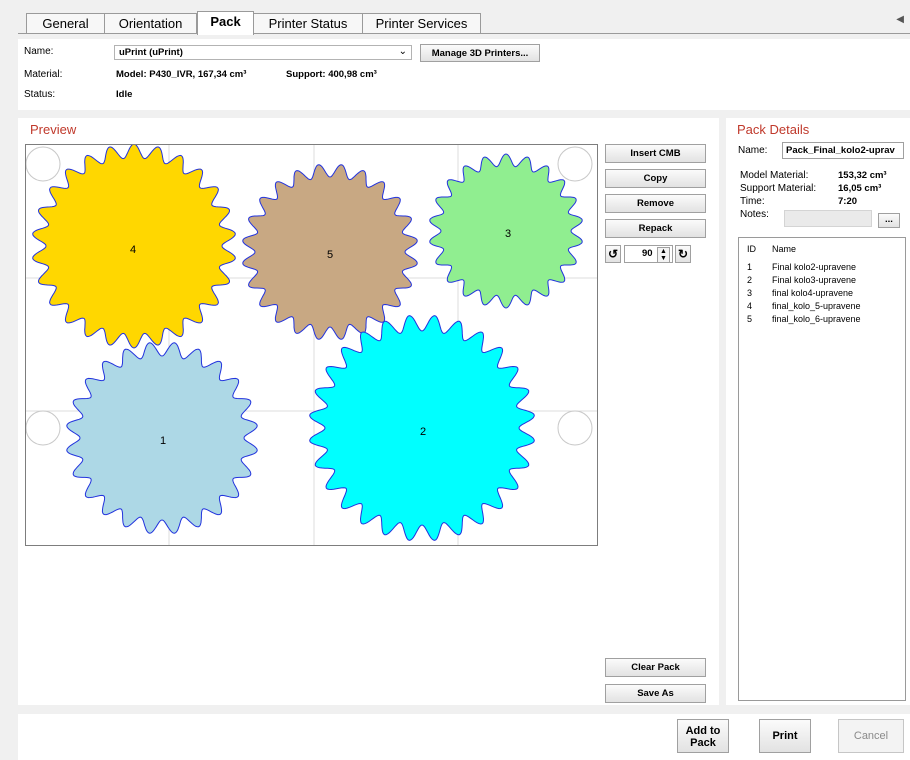 The image size is (910, 760). Describe the element at coordinates (65, 23) in the screenshot. I see `tab-general: General` at that location.